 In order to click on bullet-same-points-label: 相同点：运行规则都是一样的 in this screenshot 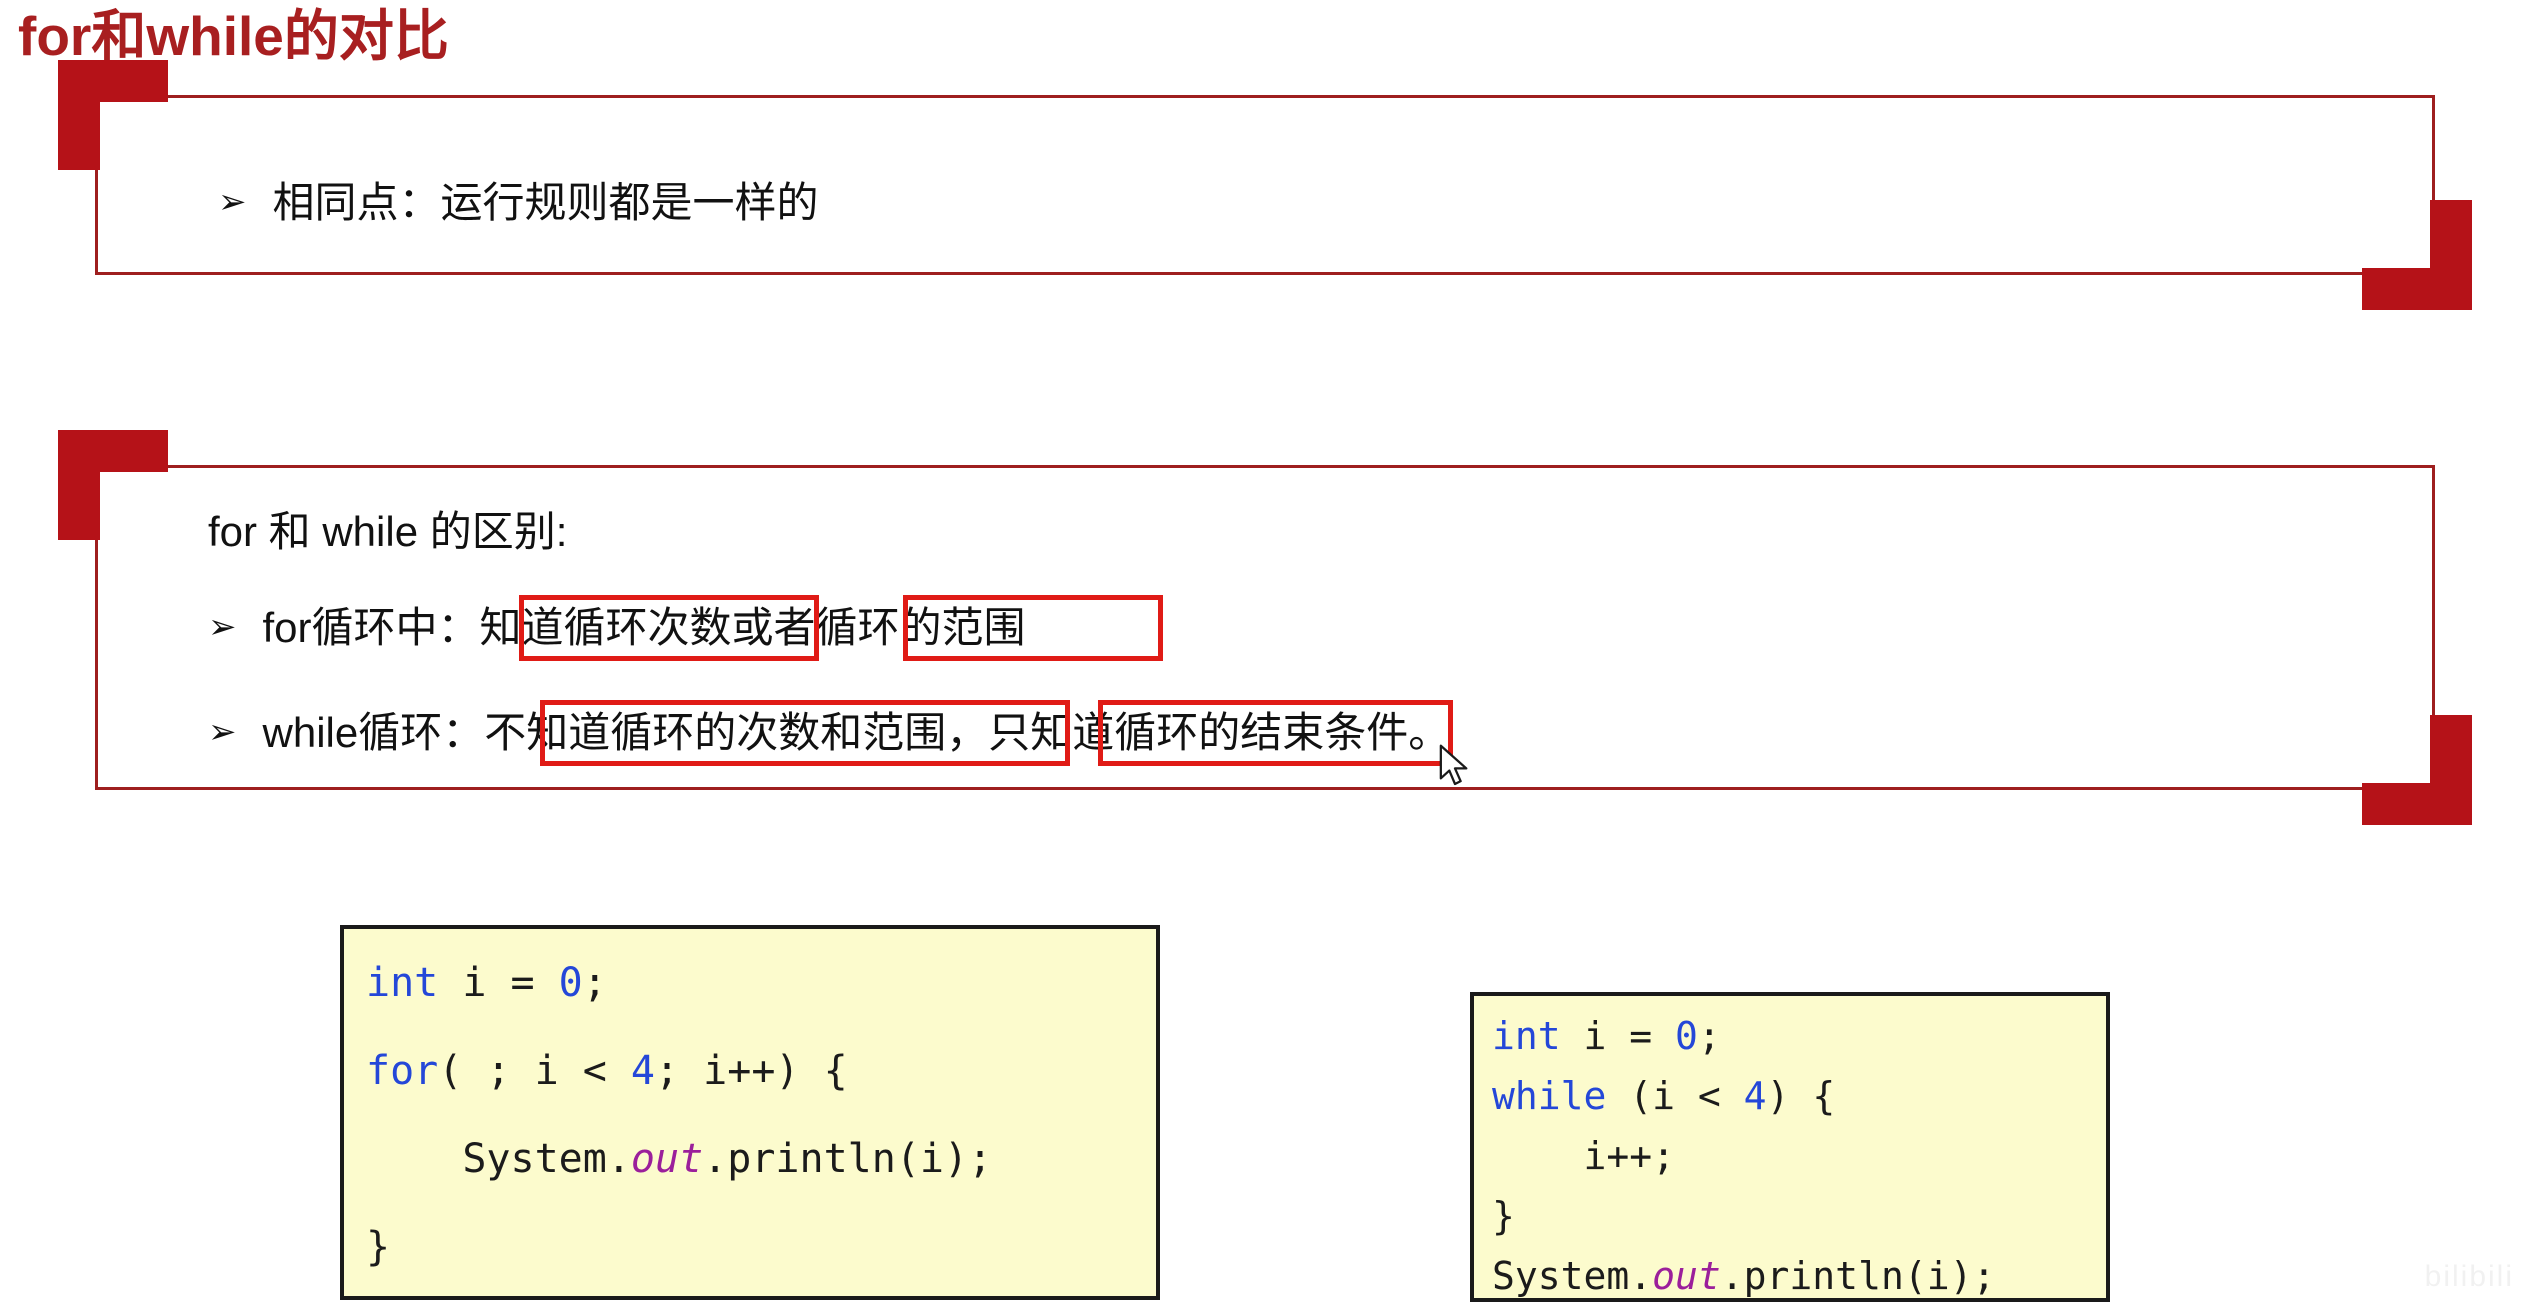, I will do `click(545, 202)`.